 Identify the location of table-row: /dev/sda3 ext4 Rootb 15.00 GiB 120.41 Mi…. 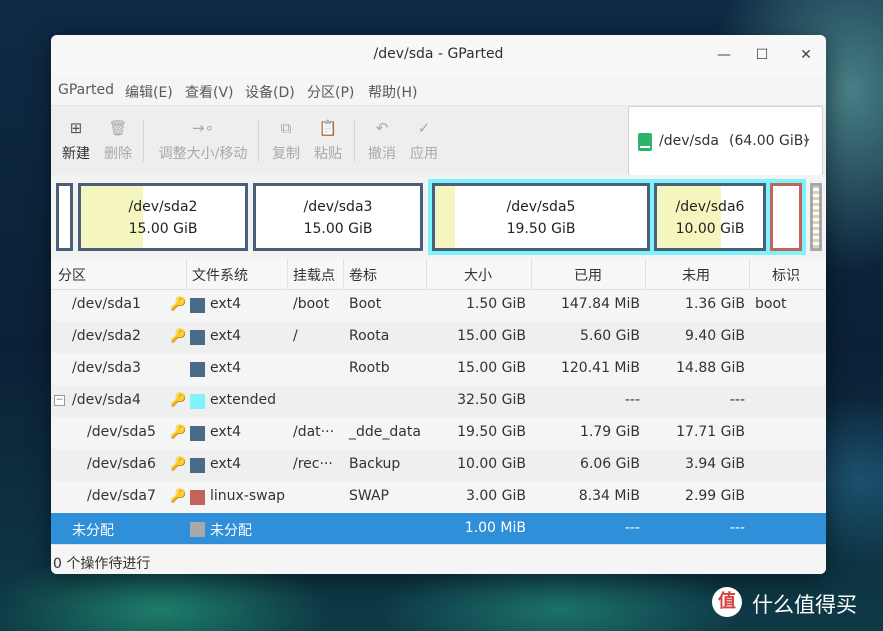
(438, 369).